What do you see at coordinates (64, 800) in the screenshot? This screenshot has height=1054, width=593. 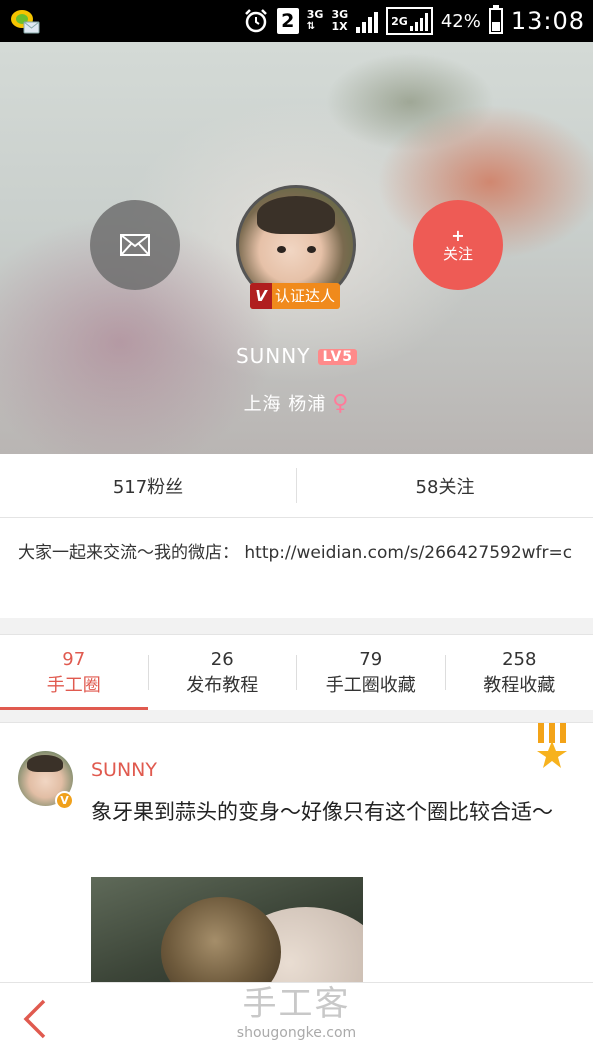 I see `verified-icon: V` at bounding box center [64, 800].